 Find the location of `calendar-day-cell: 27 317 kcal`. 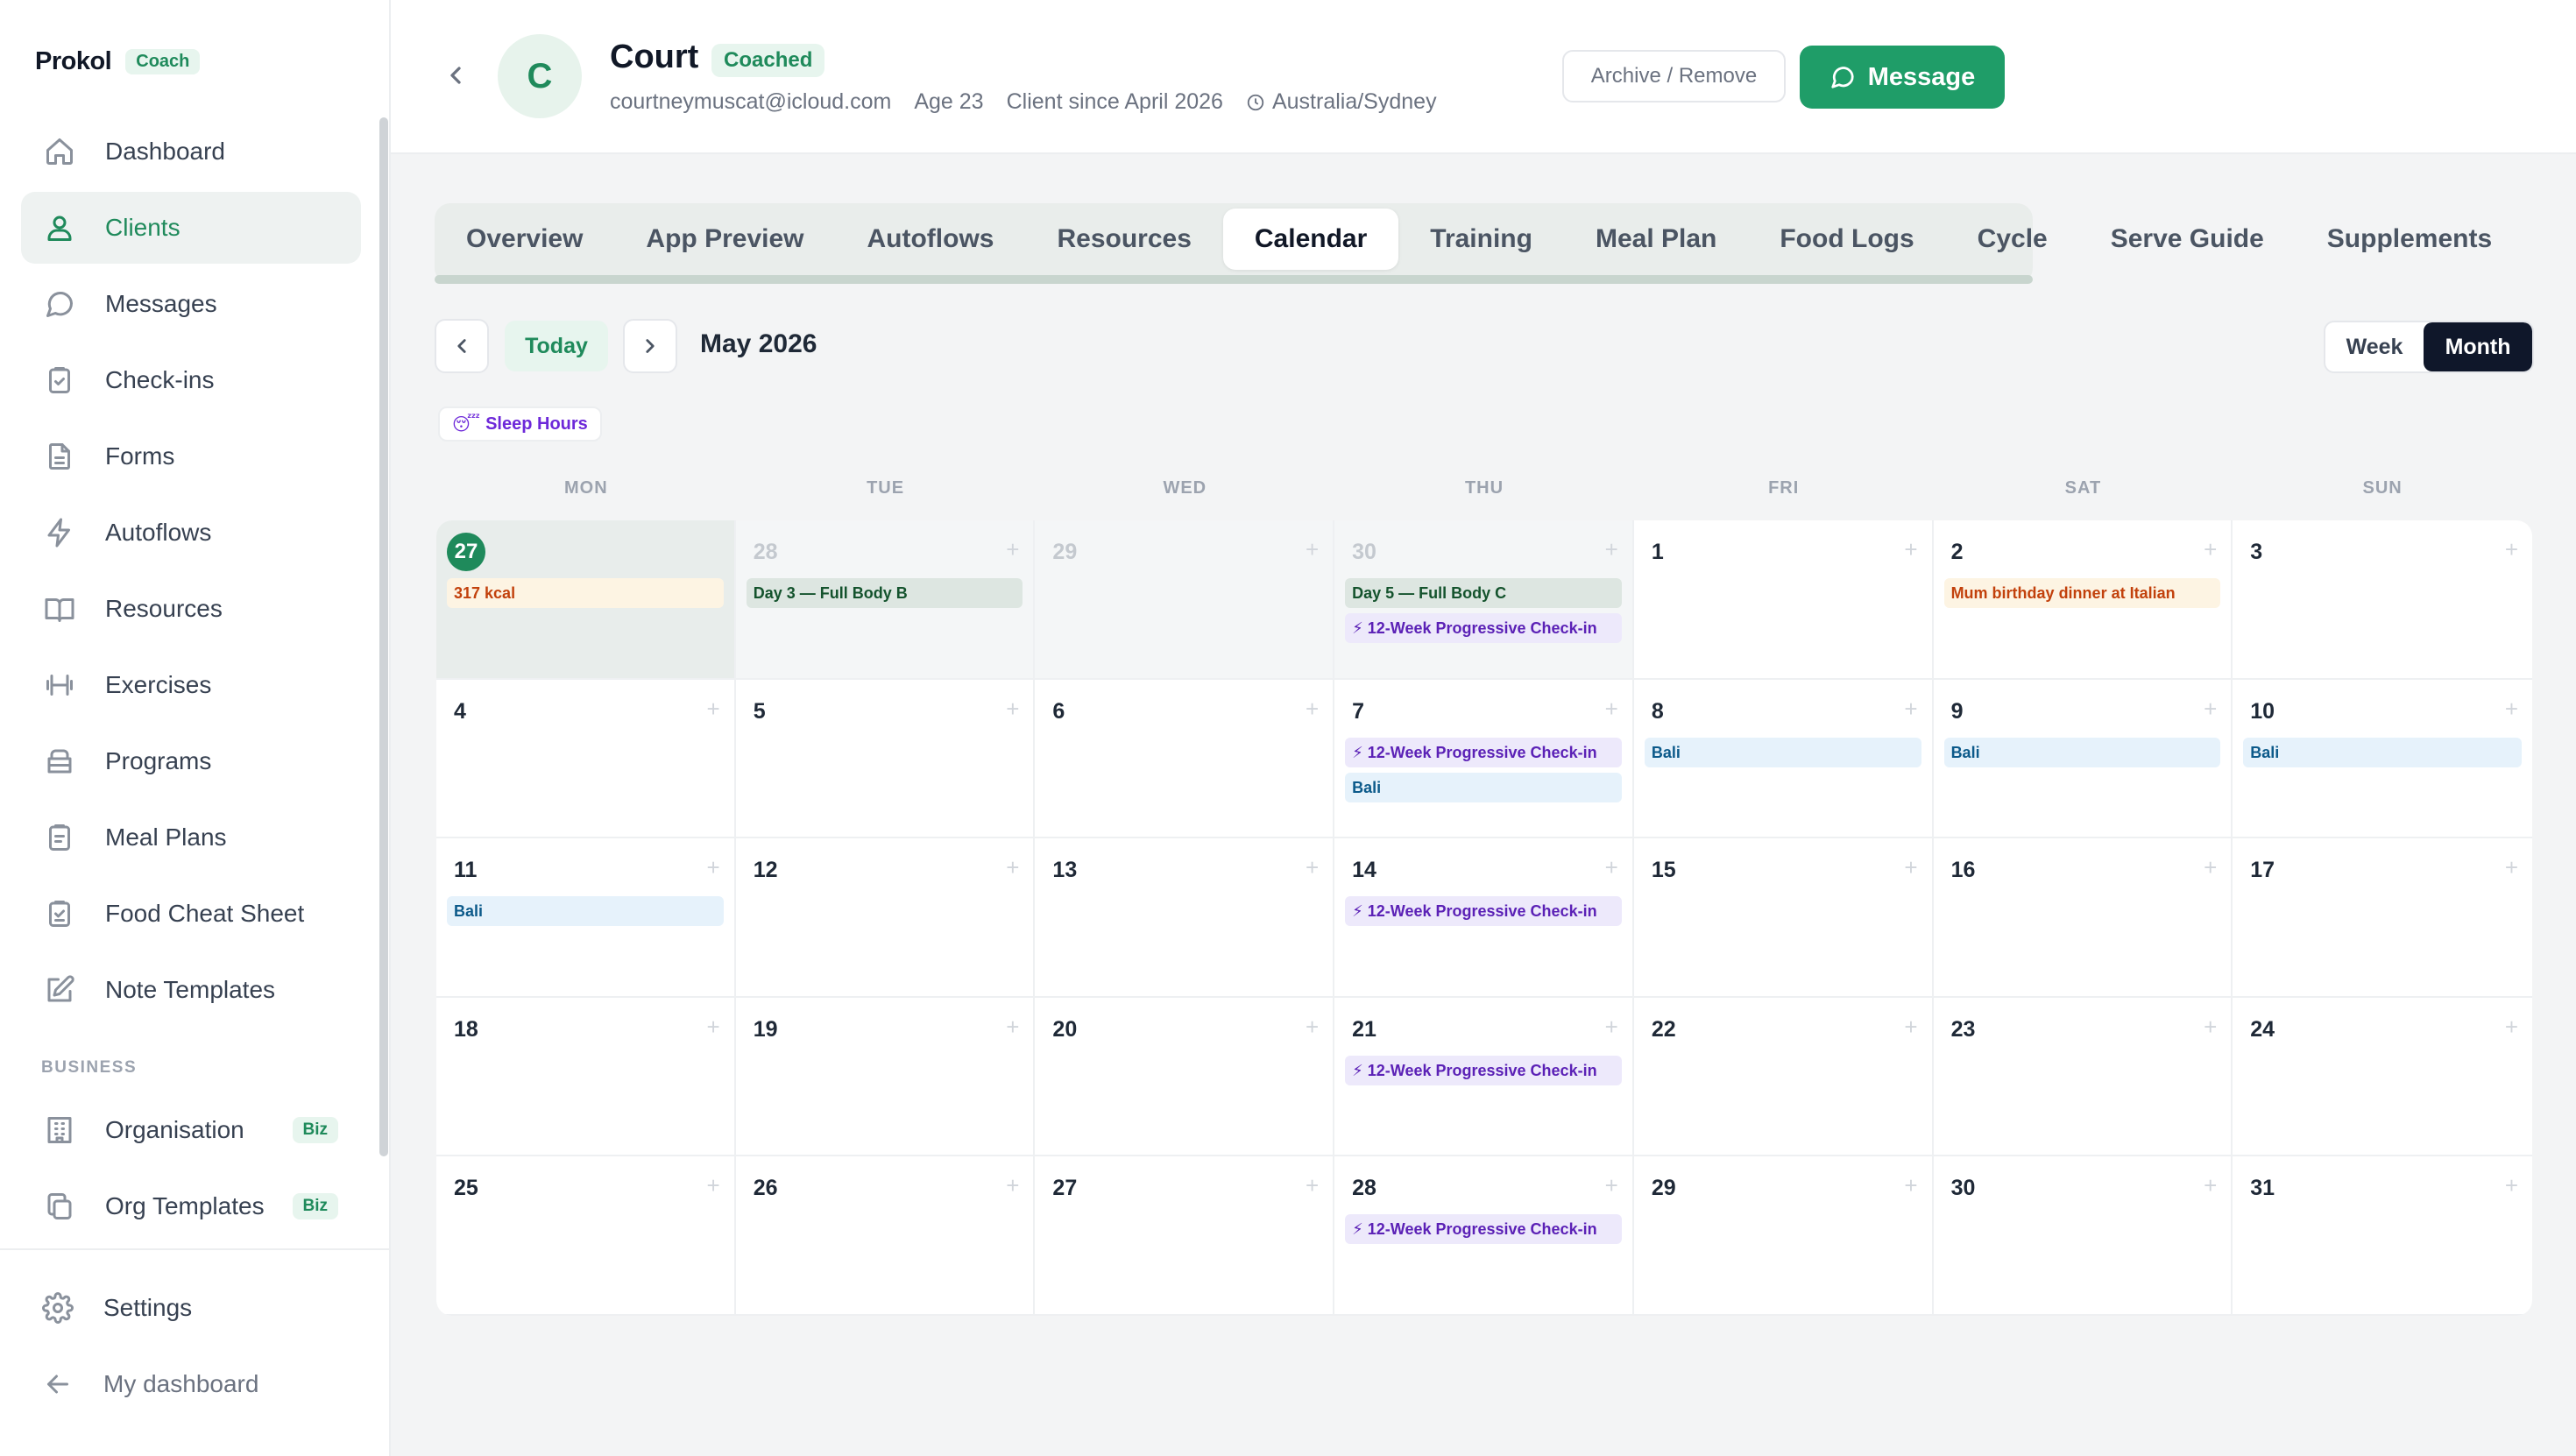

calendar-day-cell: 27 317 kcal is located at coordinates (586, 600).